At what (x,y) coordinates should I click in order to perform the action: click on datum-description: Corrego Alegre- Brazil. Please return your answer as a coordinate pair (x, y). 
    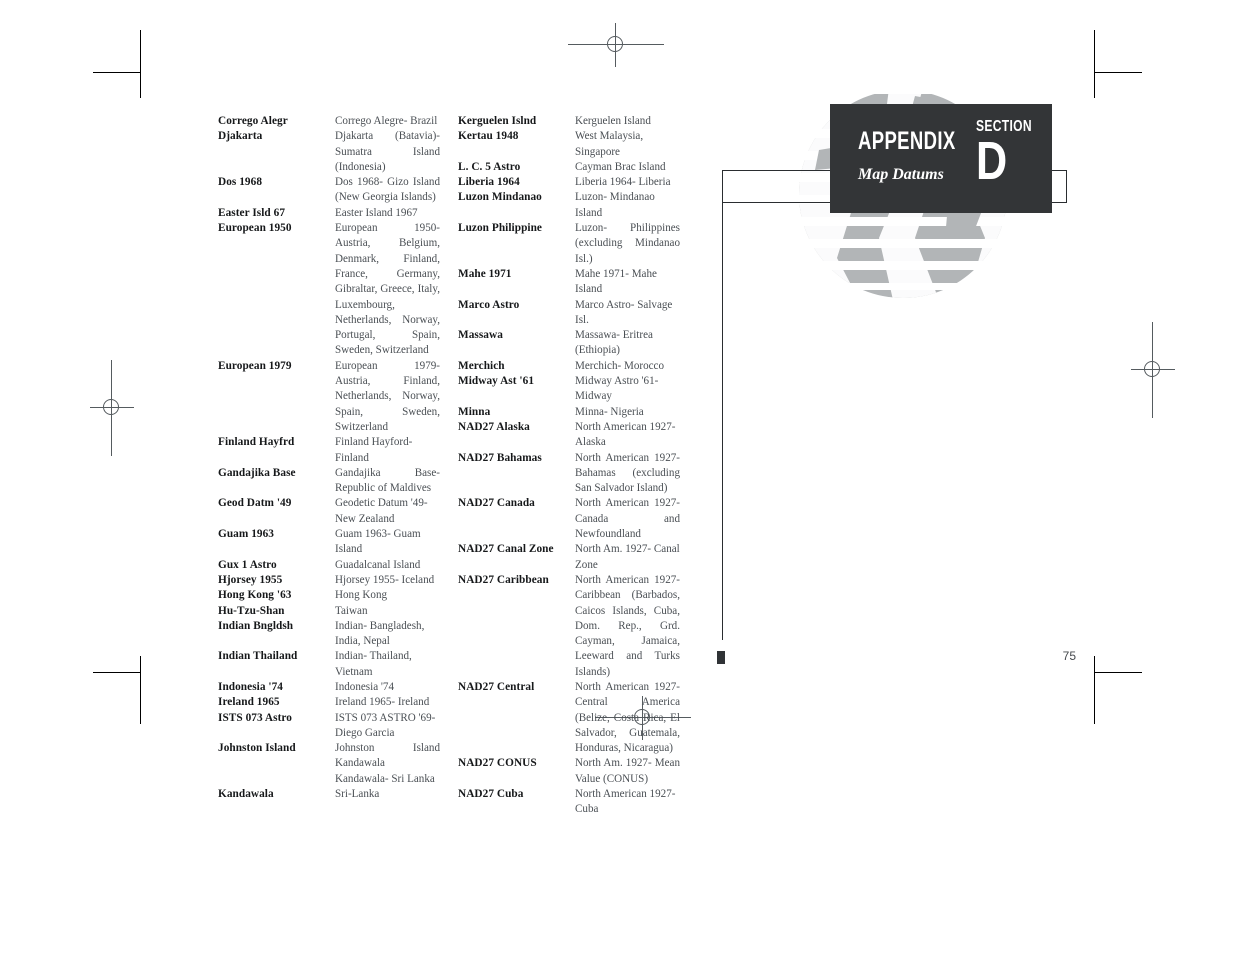
    Looking at the image, I should click on (386, 121).